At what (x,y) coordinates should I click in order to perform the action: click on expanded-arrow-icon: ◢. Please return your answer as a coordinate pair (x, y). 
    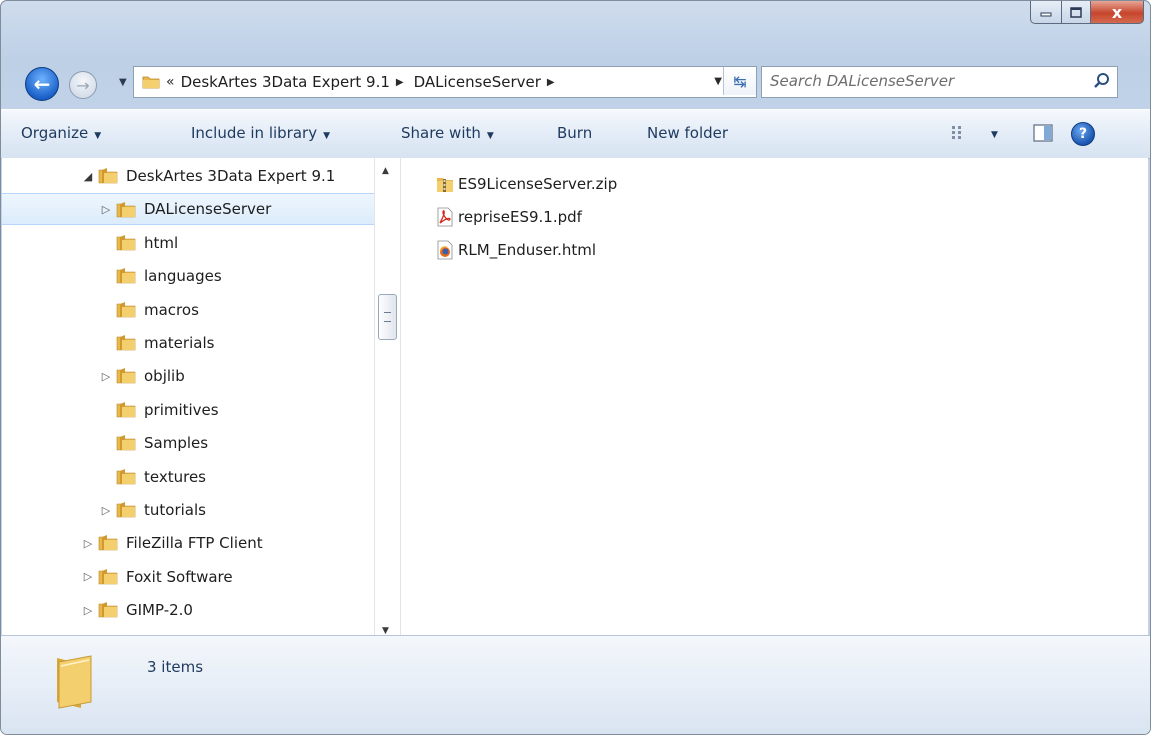
    Looking at the image, I should click on (88, 176).